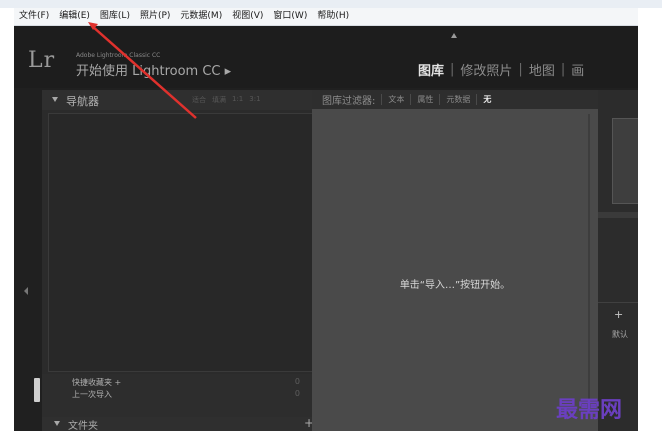 The width and height of the screenshot is (662, 431). I want to click on watermark-text: 最需网, so click(589, 410).